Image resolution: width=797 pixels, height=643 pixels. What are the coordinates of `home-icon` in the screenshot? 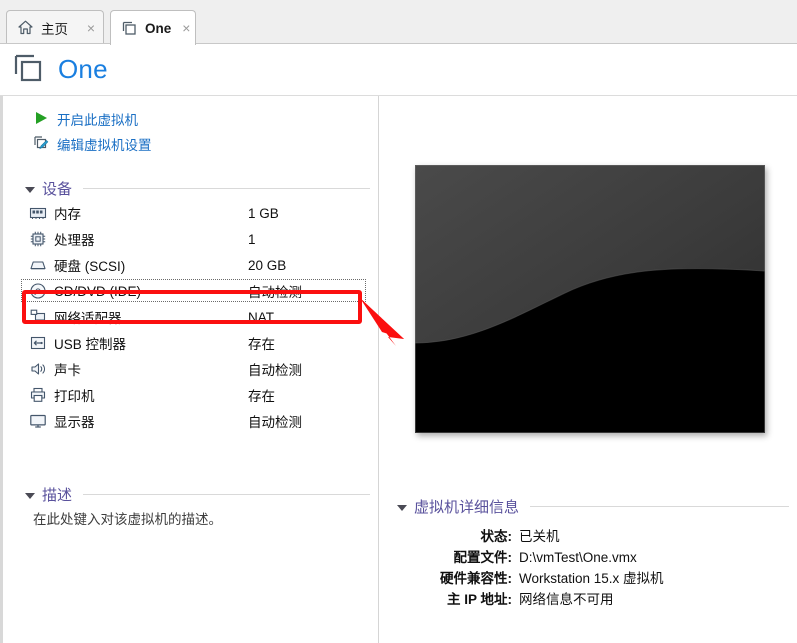 It's located at (25, 27).